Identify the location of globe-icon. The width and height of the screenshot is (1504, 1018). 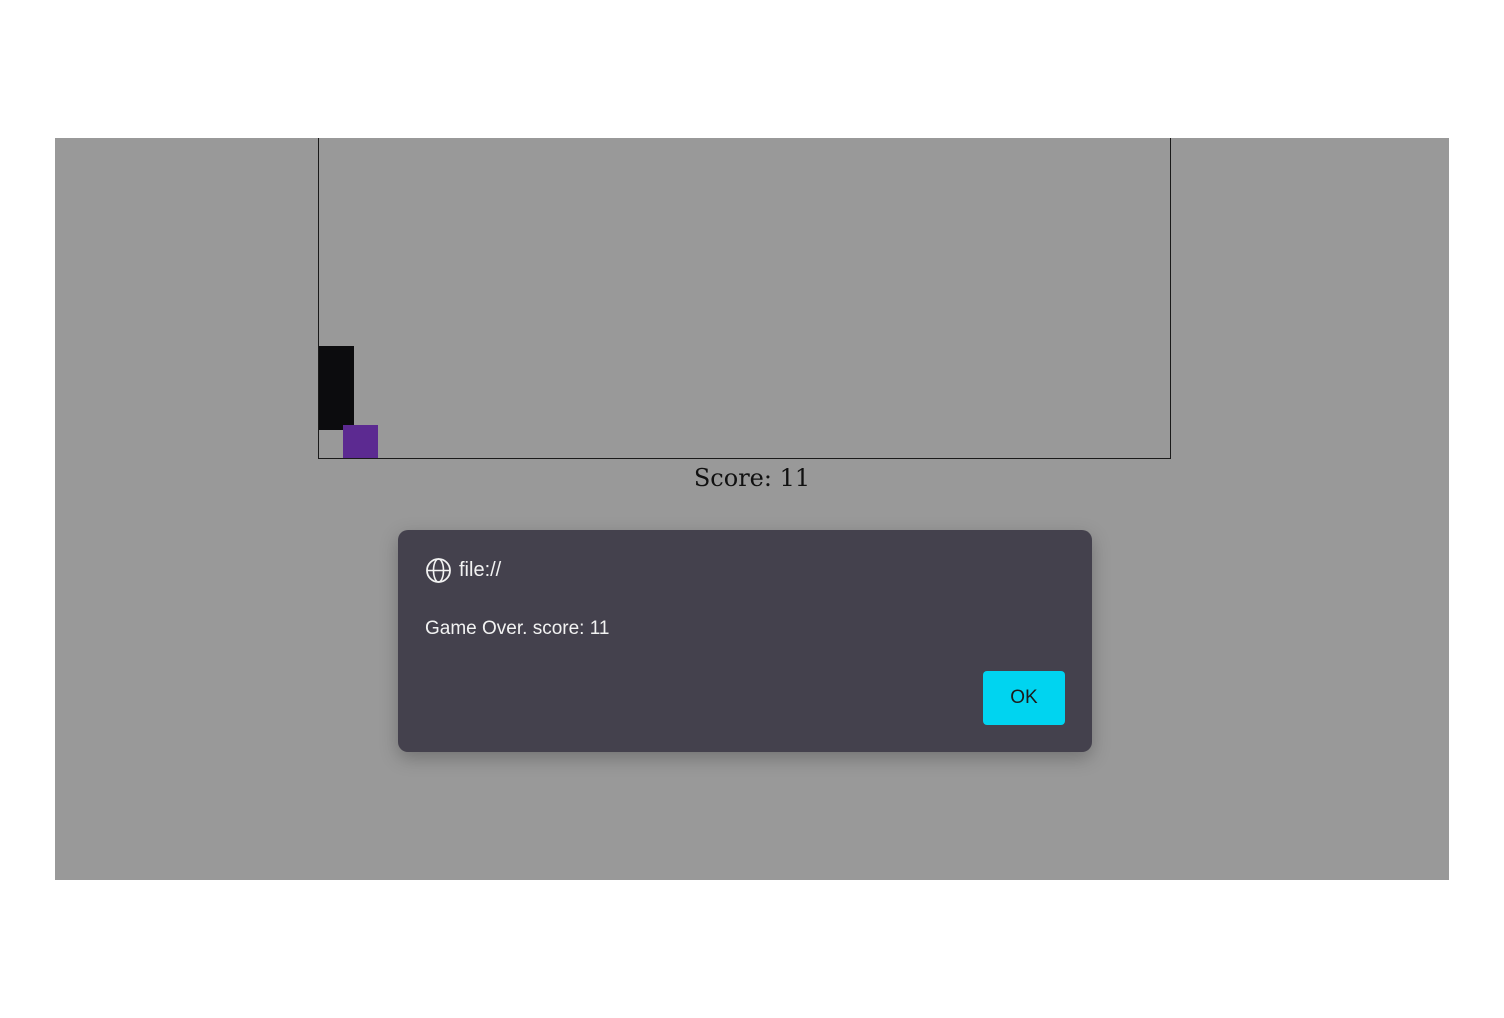
(438, 570).